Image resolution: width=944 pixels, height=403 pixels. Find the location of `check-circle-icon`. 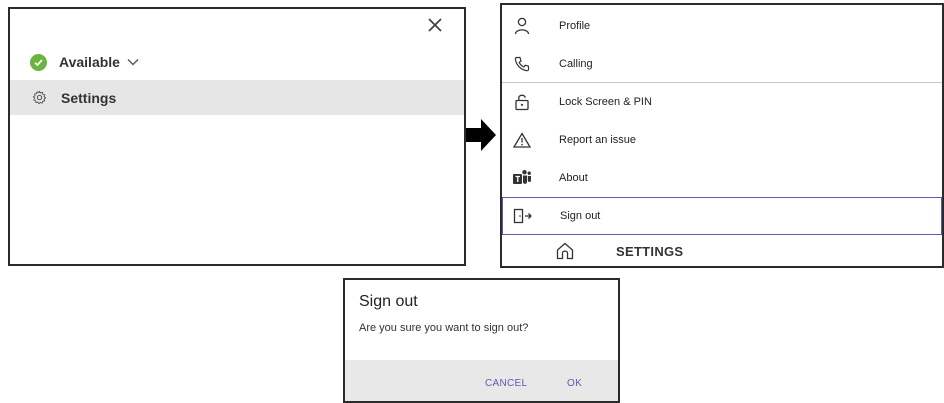

check-circle-icon is located at coordinates (38, 62).